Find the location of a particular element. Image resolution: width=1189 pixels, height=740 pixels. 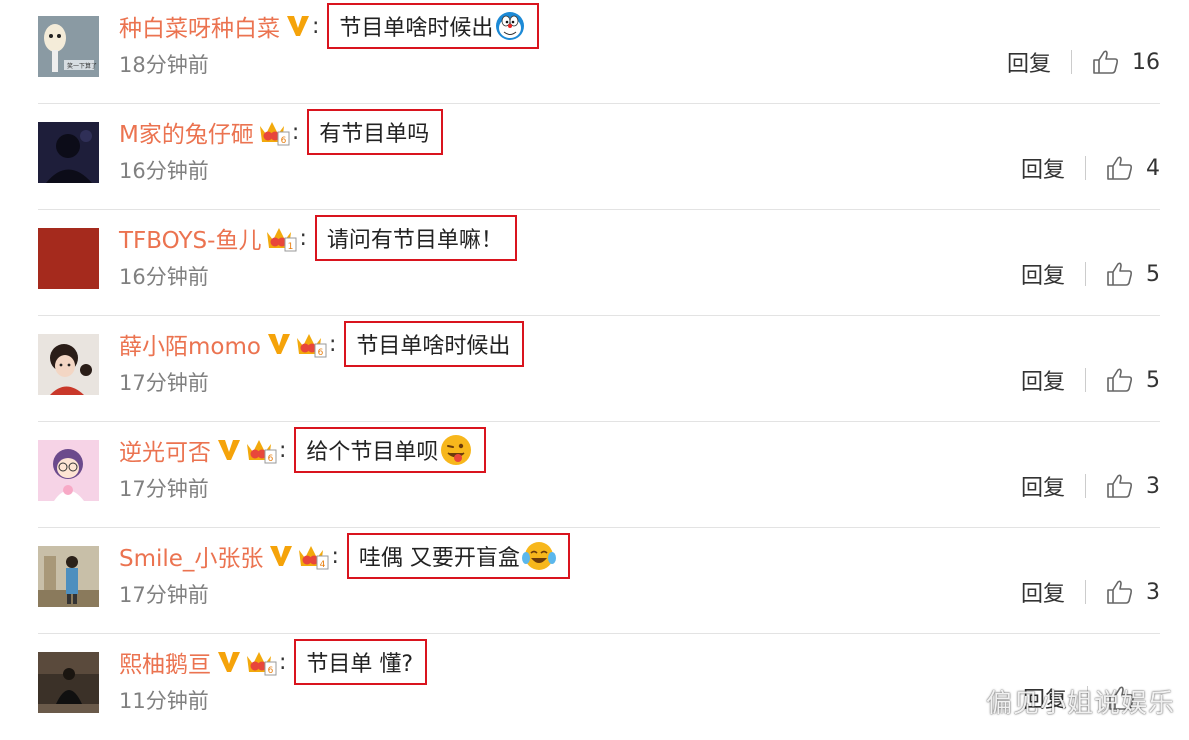

comment-text: 请问有节目单嘛！ is located at coordinates (414, 240).